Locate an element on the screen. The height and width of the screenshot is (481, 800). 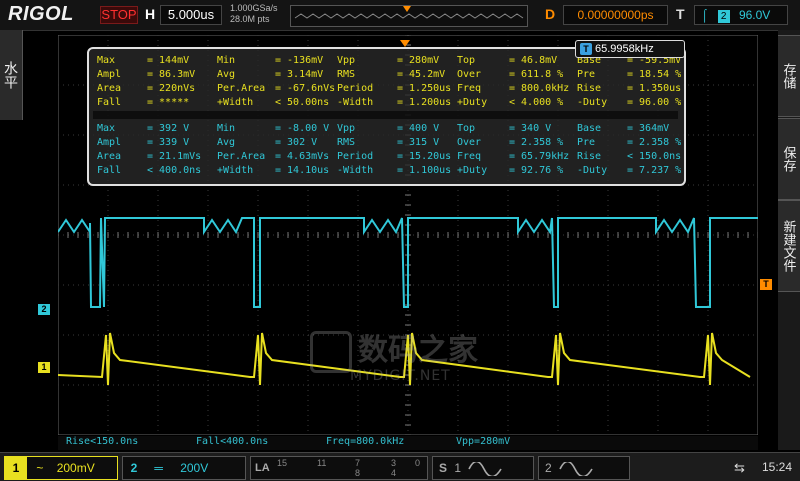
la-ch-4: 4 is located at coordinates (394, 473).